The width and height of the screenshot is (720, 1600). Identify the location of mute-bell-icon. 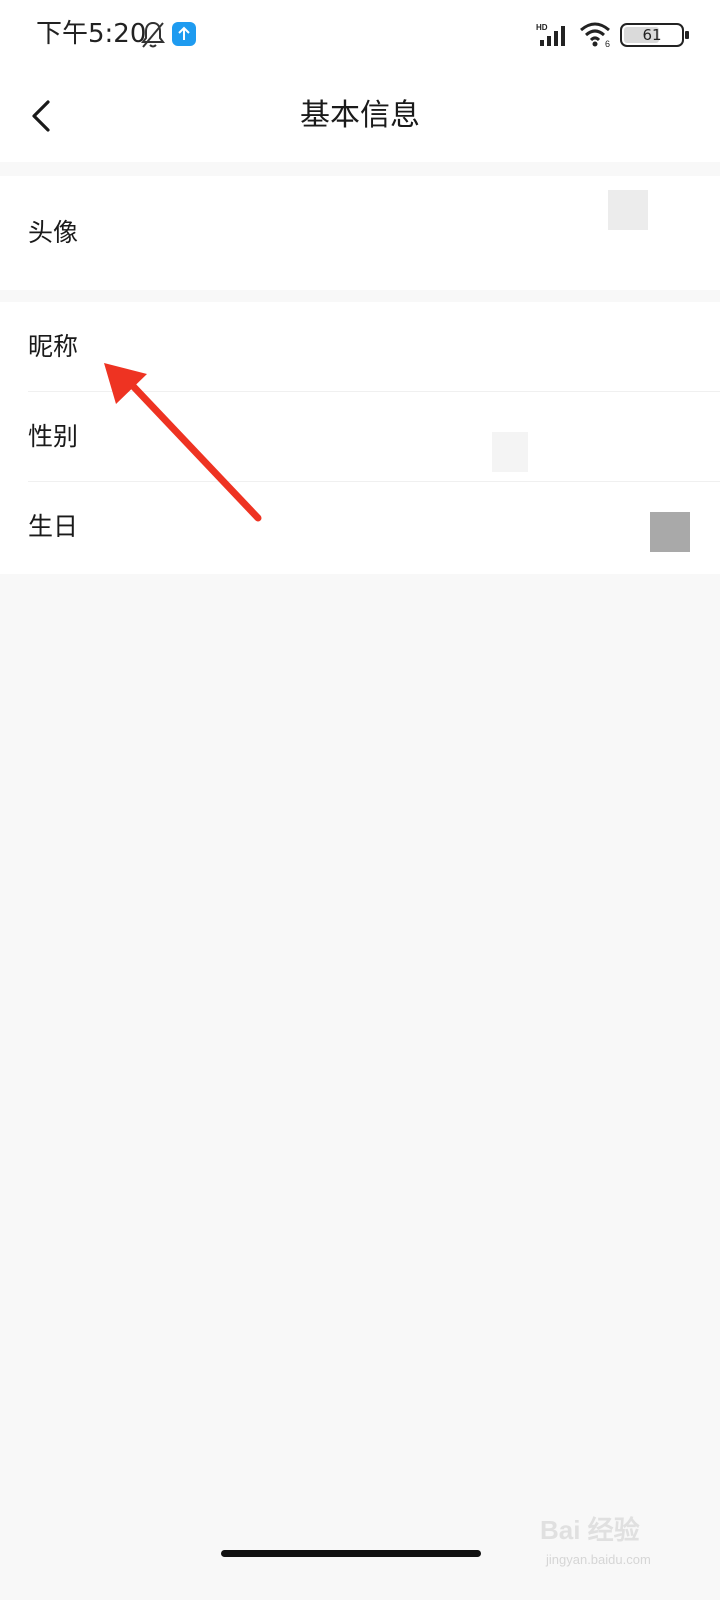
(153, 34).